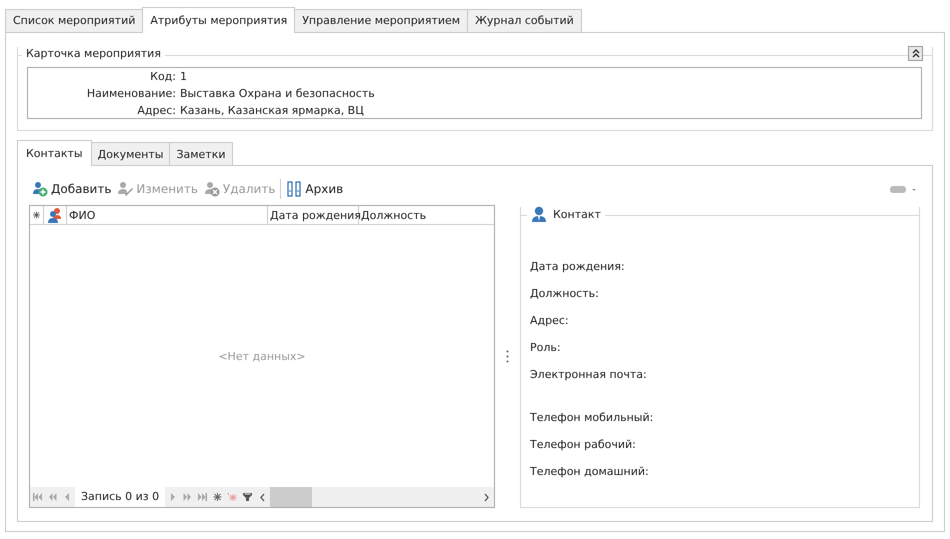 The height and width of the screenshot is (539, 950). I want to click on column-header, so click(37, 215).